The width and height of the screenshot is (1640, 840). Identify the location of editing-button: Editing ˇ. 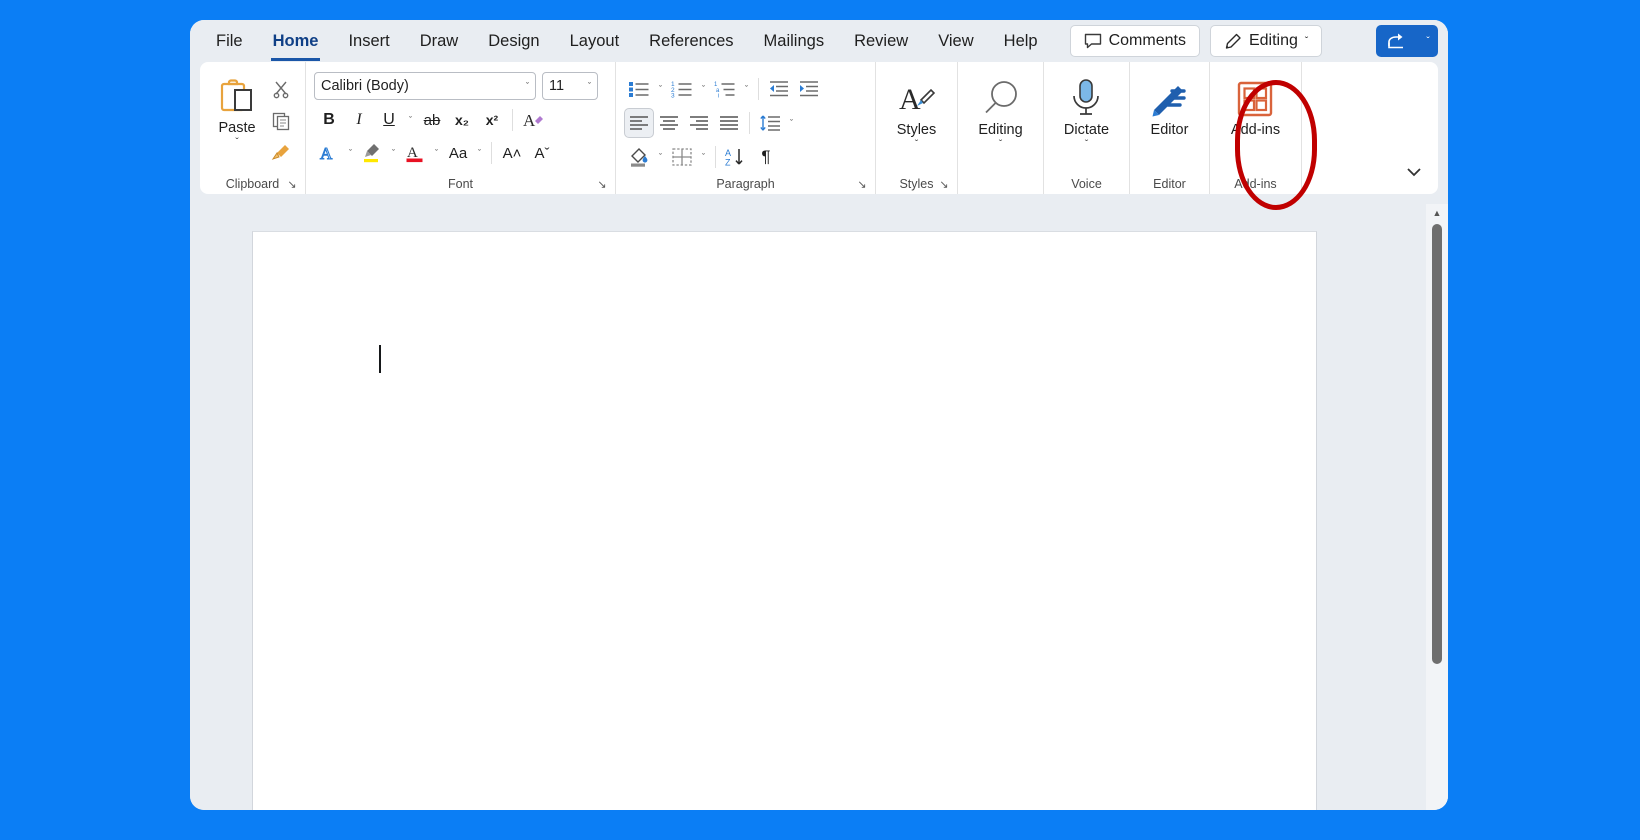
(1000, 121).